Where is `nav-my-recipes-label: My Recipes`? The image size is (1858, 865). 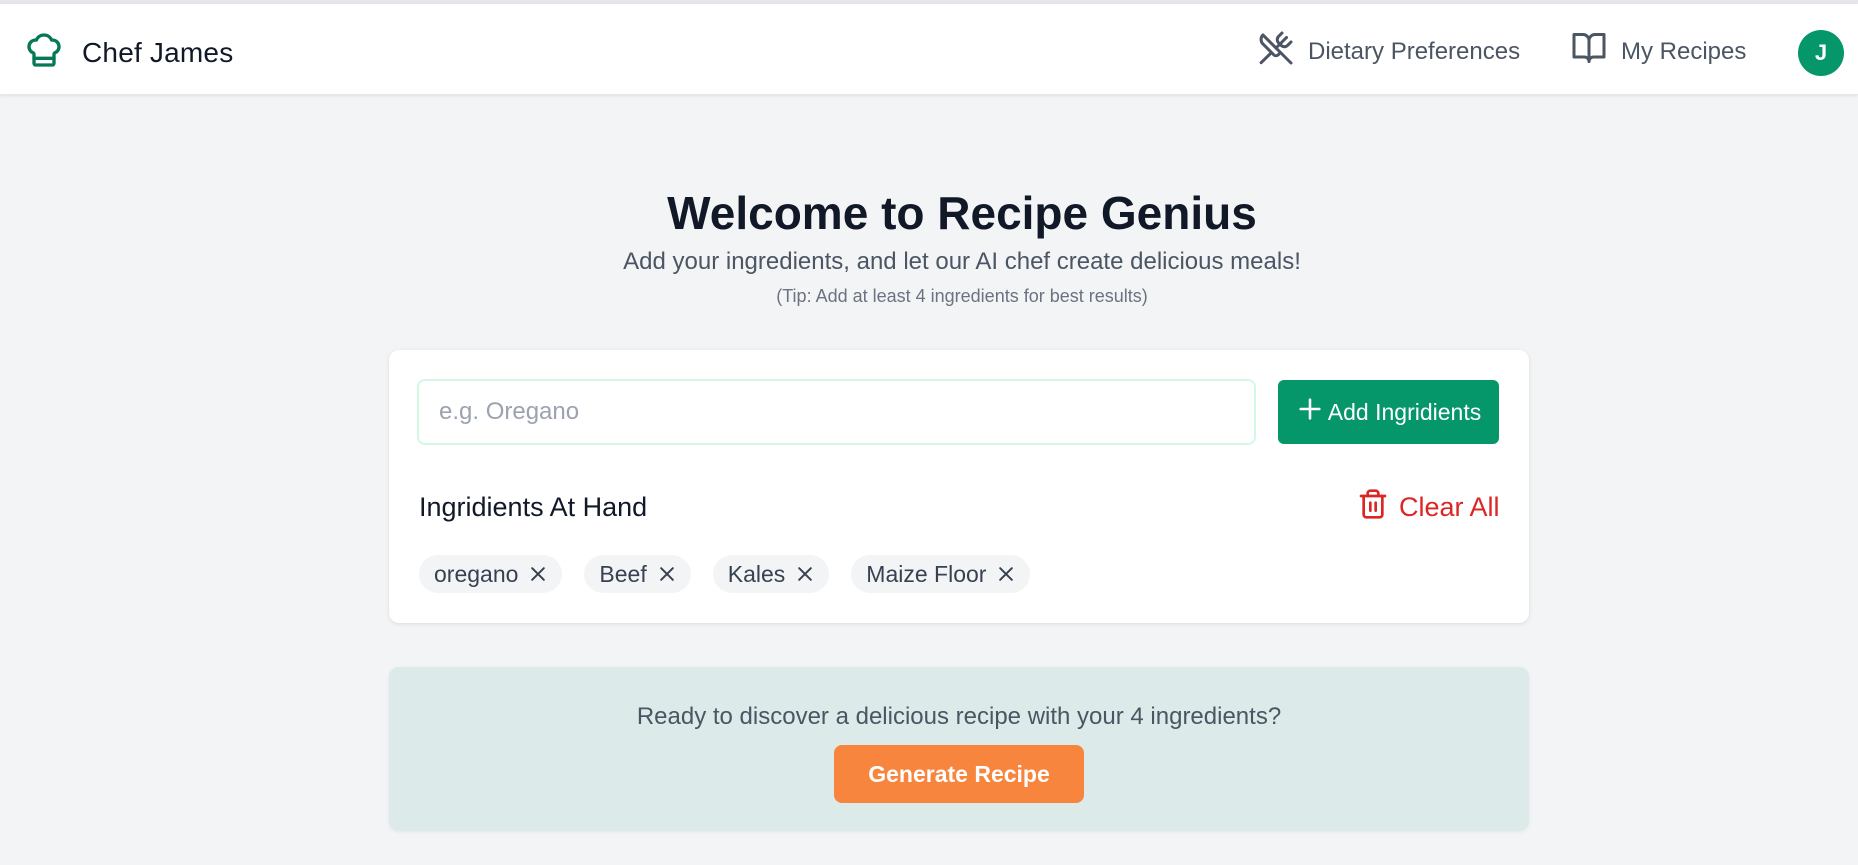
nav-my-recipes-label: My Recipes is located at coordinates (1684, 51).